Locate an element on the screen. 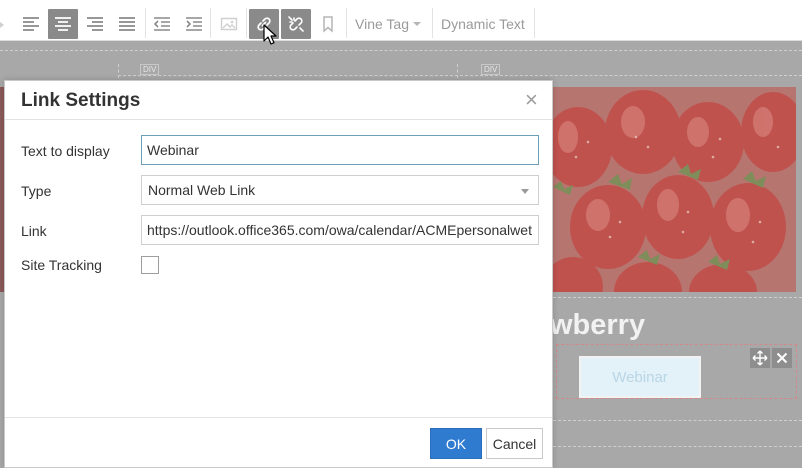 This screenshot has width=802, height=468. type-label: Type is located at coordinates (36, 191).